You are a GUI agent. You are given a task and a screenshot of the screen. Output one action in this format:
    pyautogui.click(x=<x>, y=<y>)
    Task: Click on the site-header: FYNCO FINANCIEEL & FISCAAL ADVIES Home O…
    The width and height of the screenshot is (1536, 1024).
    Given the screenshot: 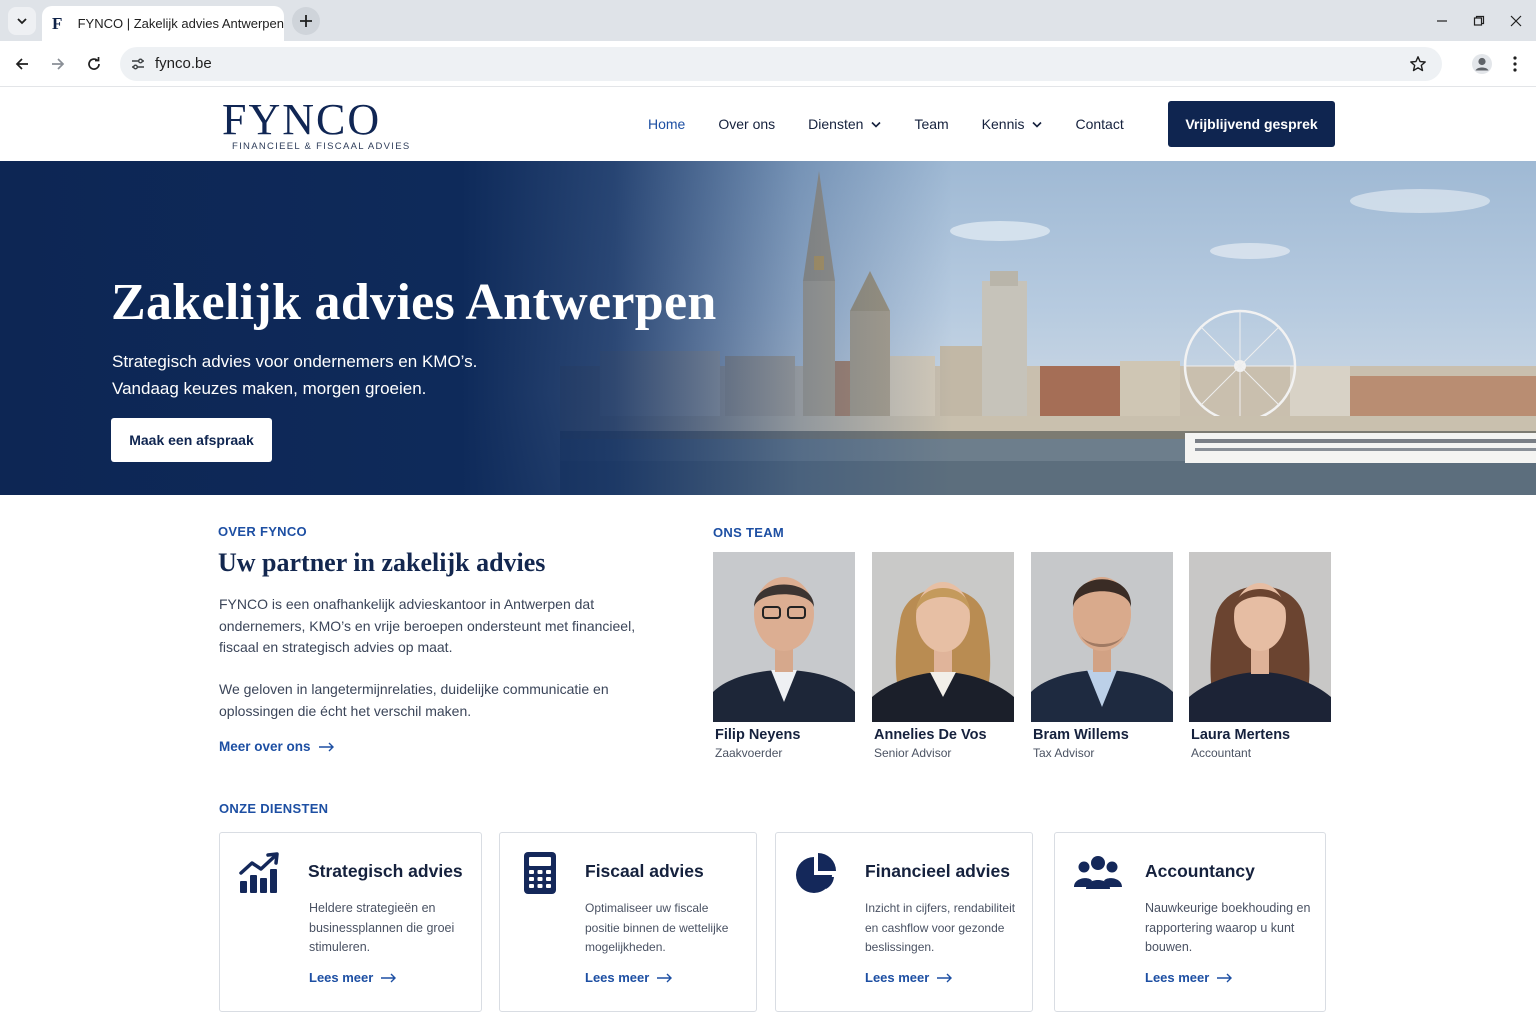 What is the action you would take?
    pyautogui.click(x=768, y=124)
    